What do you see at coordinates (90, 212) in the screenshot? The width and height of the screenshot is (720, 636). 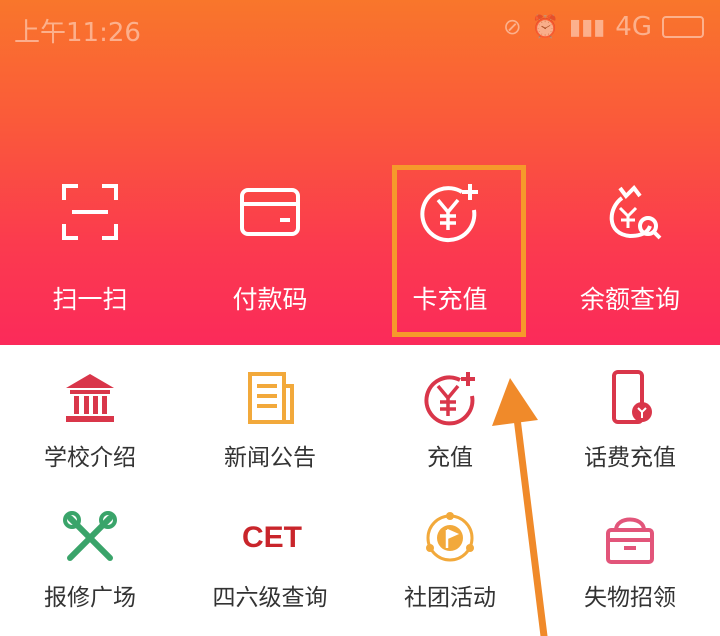 I see `scan-icon` at bounding box center [90, 212].